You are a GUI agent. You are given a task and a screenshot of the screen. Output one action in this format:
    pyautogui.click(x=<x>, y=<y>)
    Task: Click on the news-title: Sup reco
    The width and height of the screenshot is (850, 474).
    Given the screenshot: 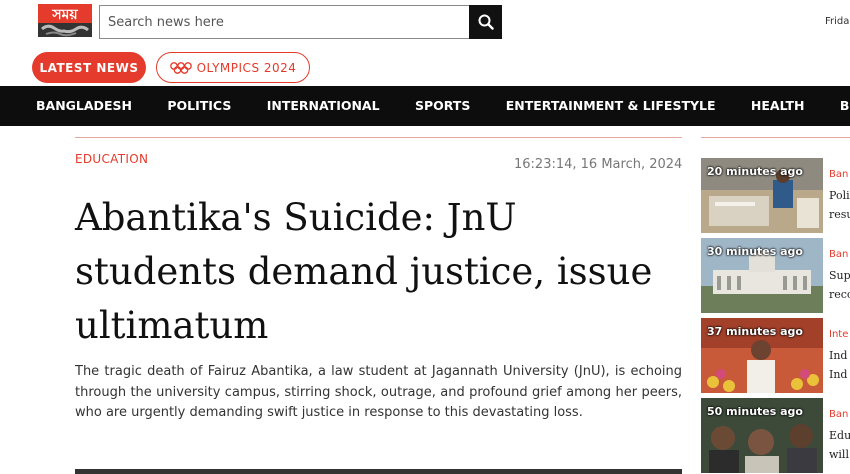 What is the action you would take?
    pyautogui.click(x=839, y=285)
    